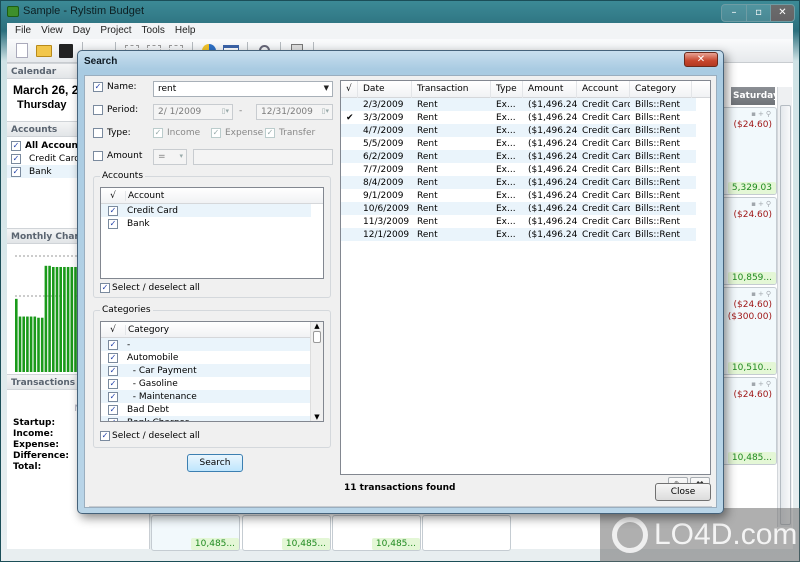  I want to click on menu-project: Project, so click(116, 31).